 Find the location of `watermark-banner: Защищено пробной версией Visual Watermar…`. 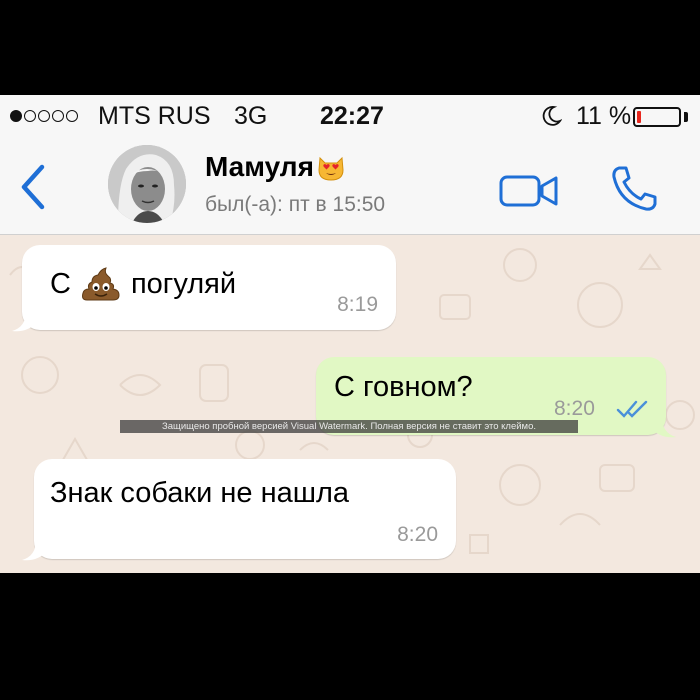

watermark-banner: Защищено пробной версией Visual Watermar… is located at coordinates (349, 426).